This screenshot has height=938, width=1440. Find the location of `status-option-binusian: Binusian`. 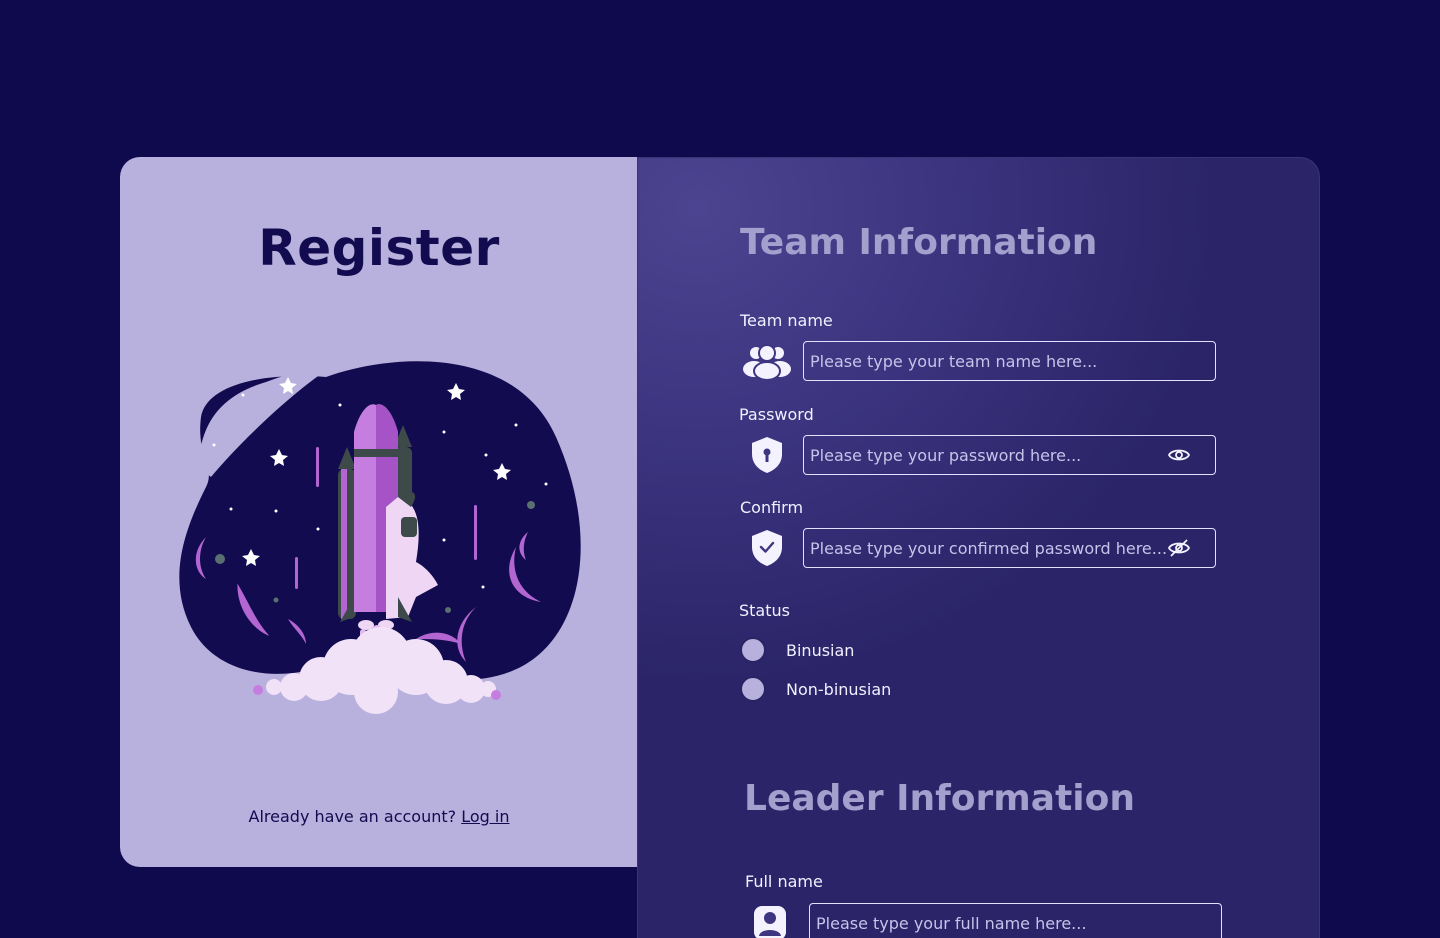

status-option-binusian: Binusian is located at coordinates (797, 650).